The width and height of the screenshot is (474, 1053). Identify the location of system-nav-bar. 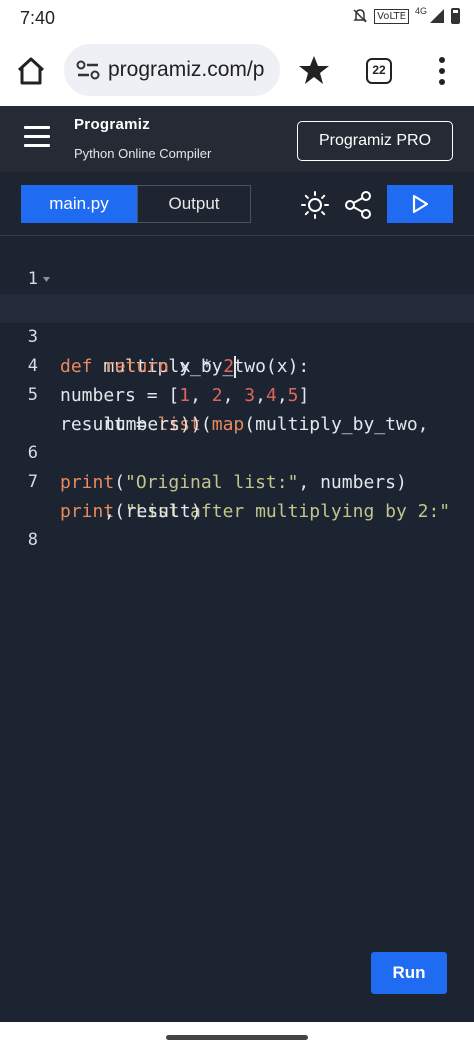
(237, 1037).